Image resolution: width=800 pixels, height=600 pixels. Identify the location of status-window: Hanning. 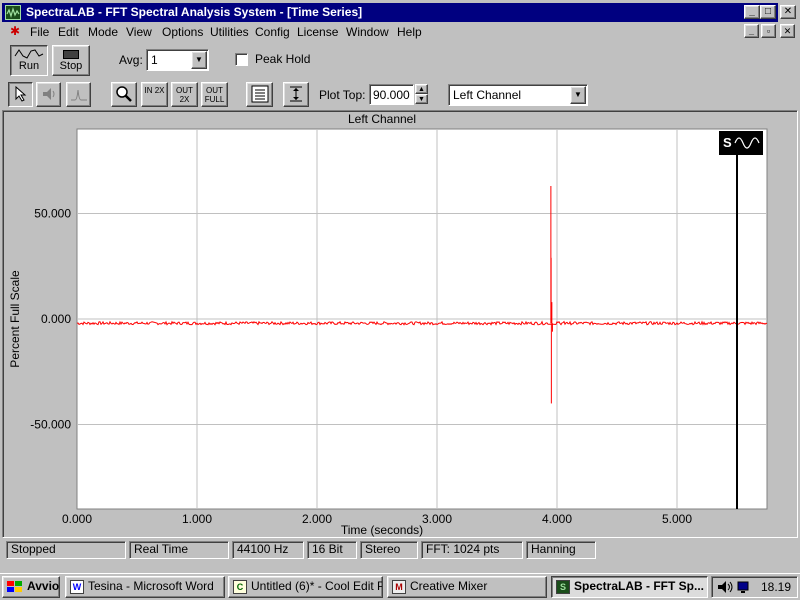
(561, 550).